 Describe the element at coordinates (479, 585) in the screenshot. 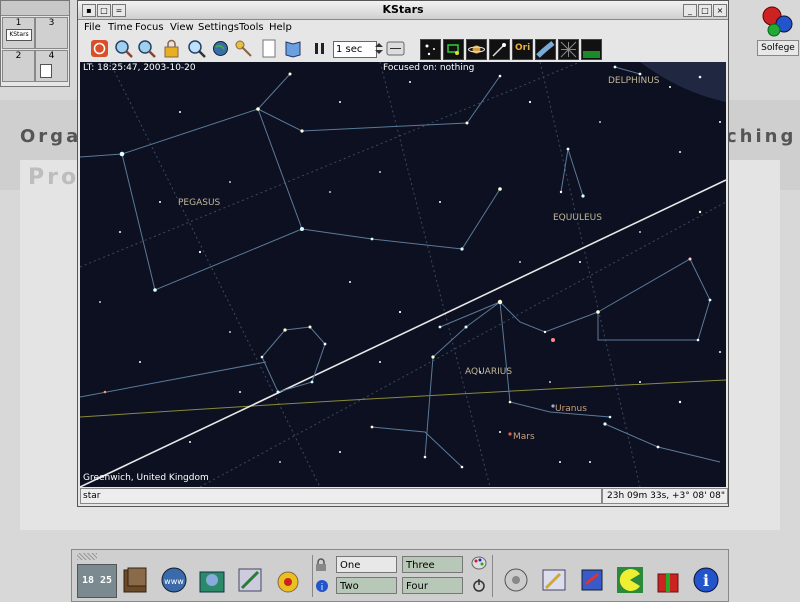

I see `logout-icon` at that location.